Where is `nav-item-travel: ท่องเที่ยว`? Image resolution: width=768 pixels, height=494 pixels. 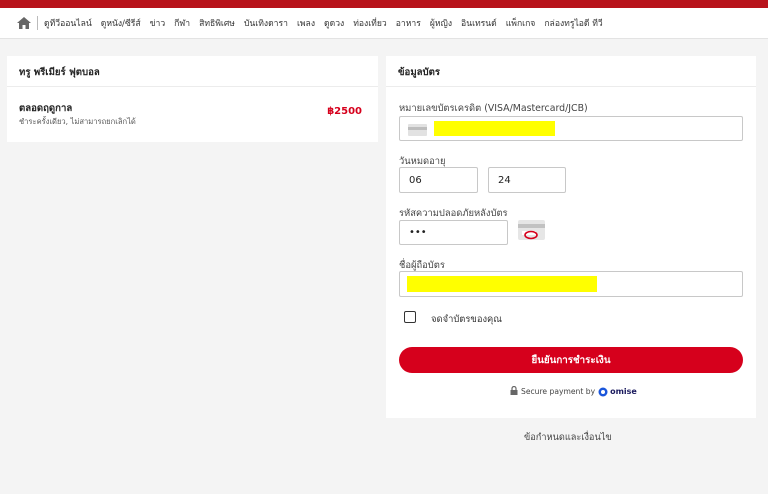
nav-item-travel: ท่องเที่ยว is located at coordinates (370, 23).